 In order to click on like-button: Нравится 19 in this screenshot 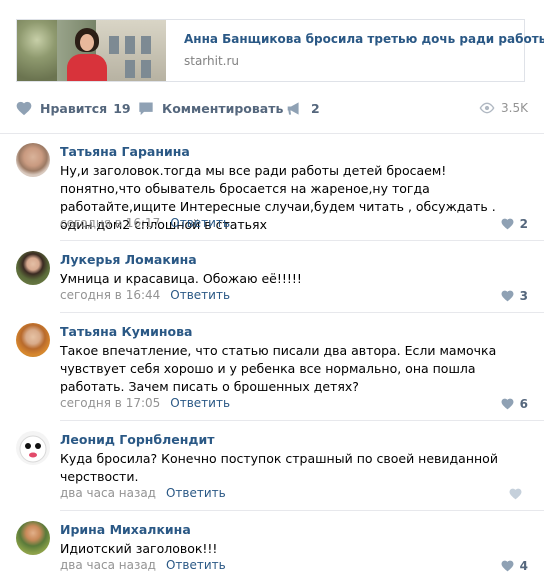, I will do `click(73, 108)`.